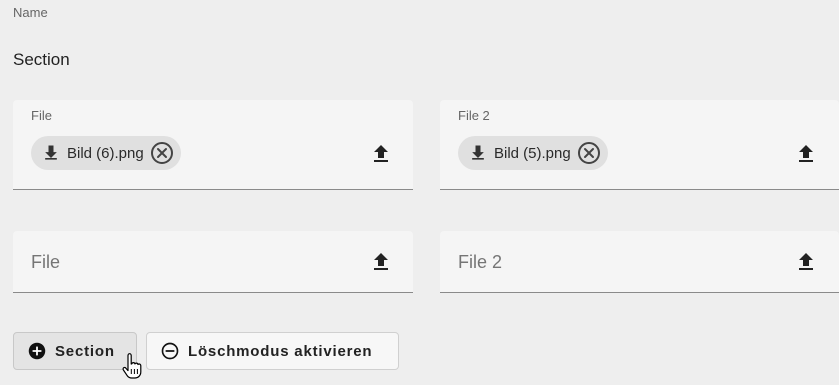 The image size is (839, 385). I want to click on add-section-label: Section, so click(85, 351).